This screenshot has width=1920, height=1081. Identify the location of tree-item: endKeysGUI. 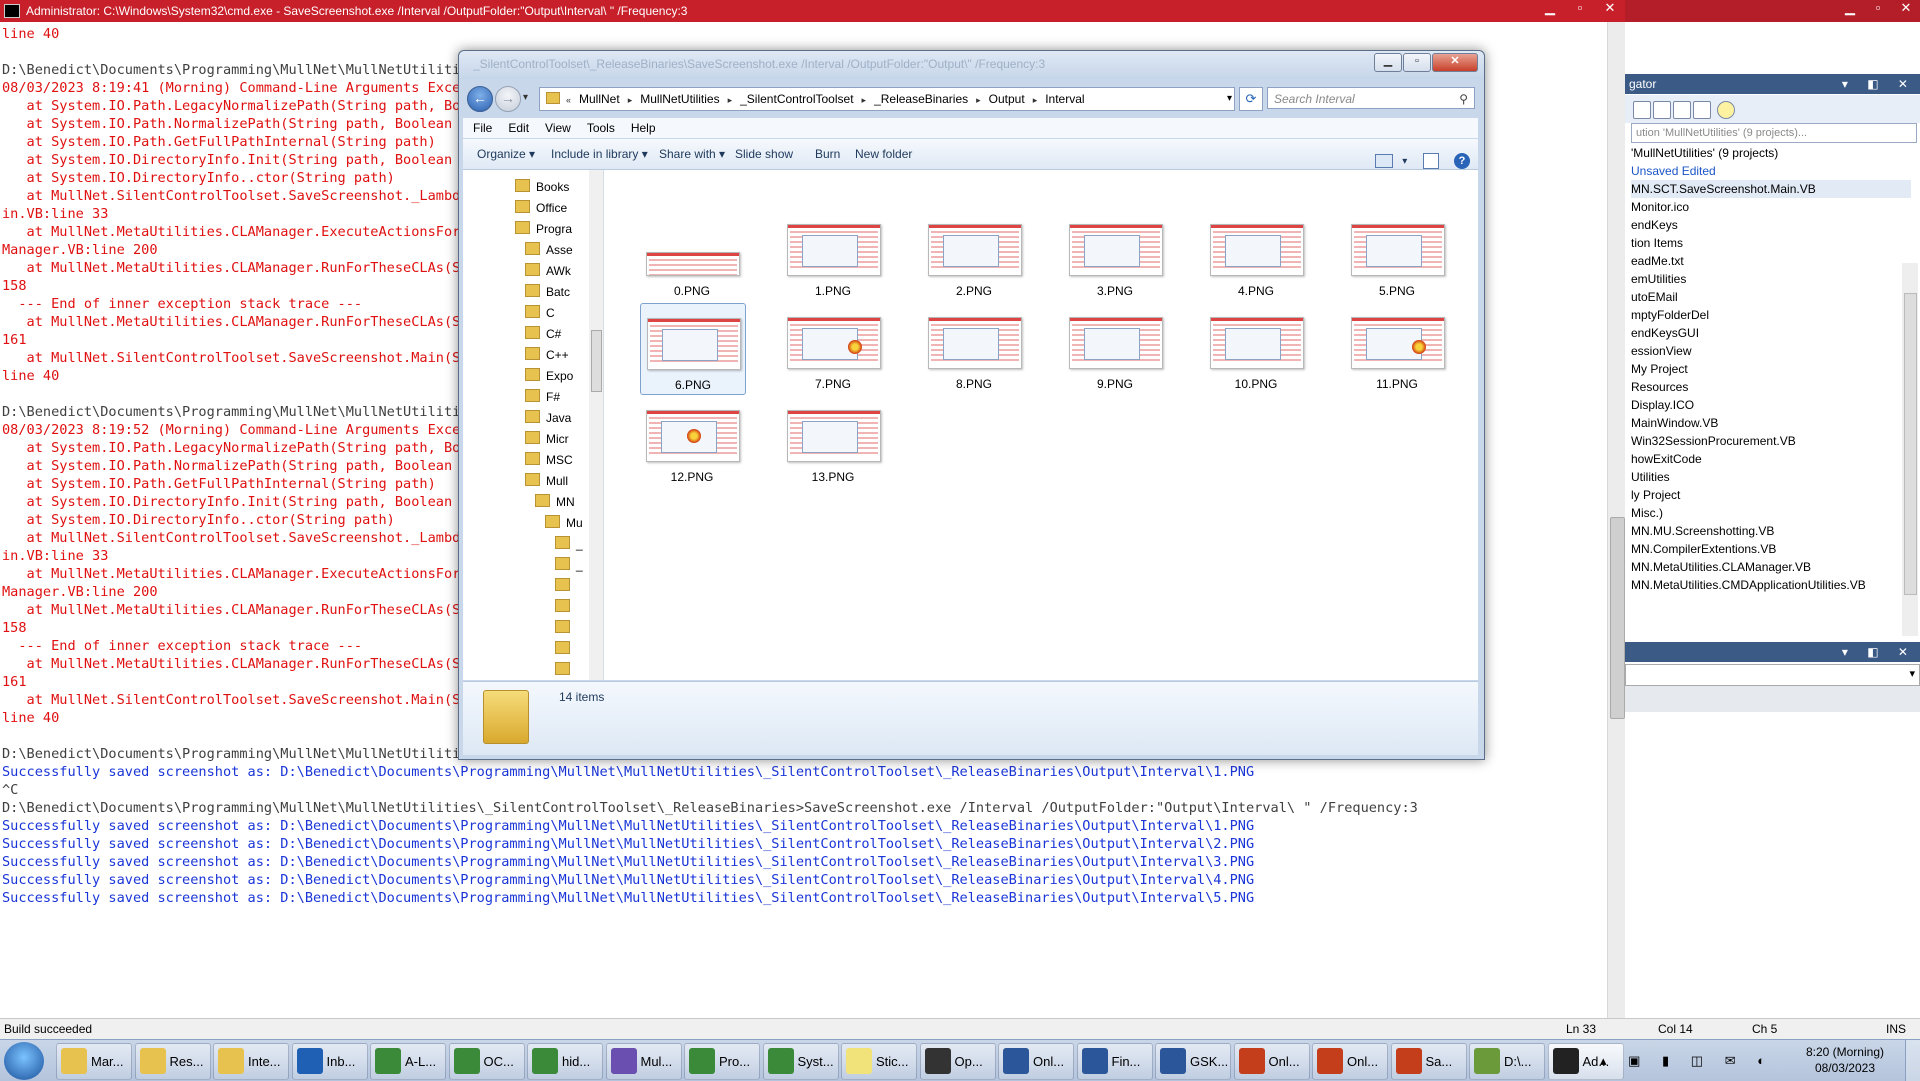
(1771, 333).